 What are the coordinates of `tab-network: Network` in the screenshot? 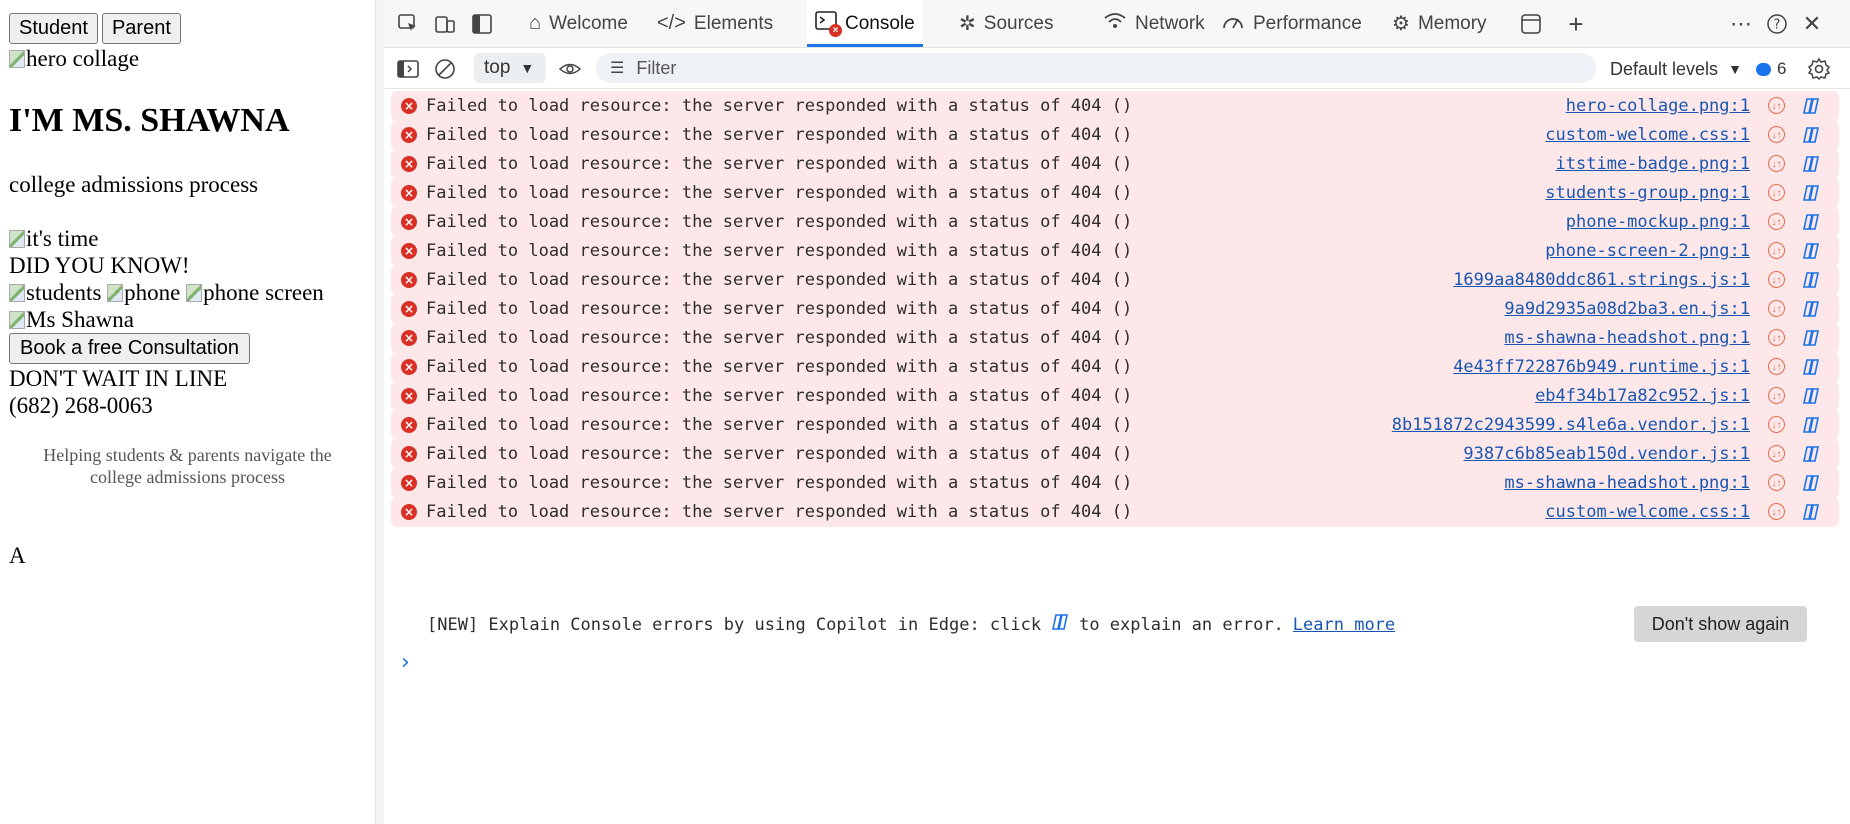 It's located at (1154, 23).